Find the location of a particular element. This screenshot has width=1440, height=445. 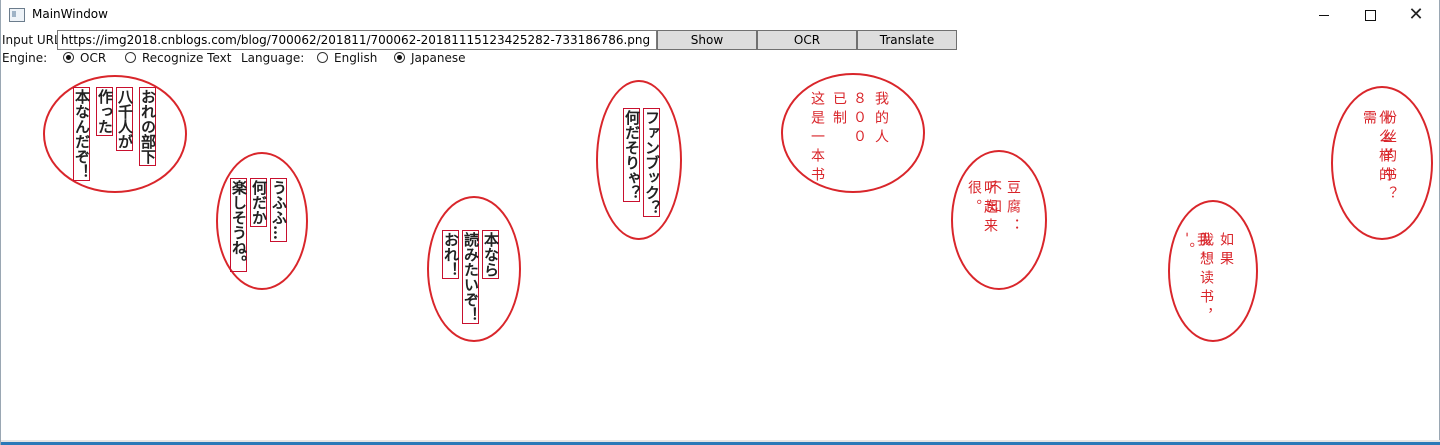

translated-text-column: 如果 is located at coordinates (1226, 251).